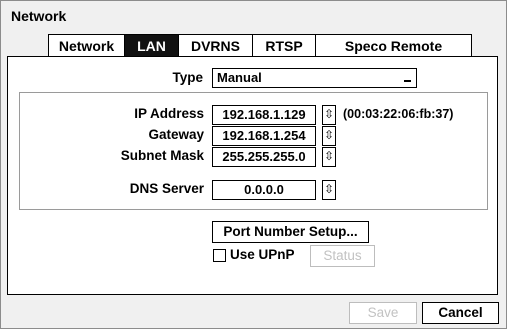 Image resolution: width=507 pixels, height=329 pixels. I want to click on subnet-mask-spinner-icon: ⇳, so click(329, 157).